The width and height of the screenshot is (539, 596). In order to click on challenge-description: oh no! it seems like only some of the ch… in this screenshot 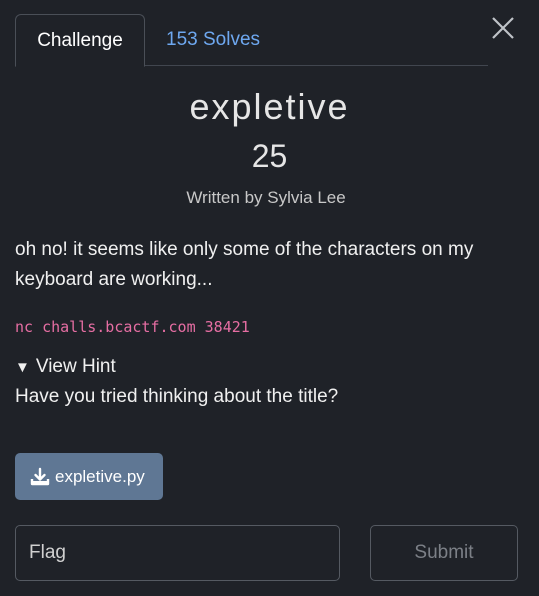, I will do `click(244, 264)`.